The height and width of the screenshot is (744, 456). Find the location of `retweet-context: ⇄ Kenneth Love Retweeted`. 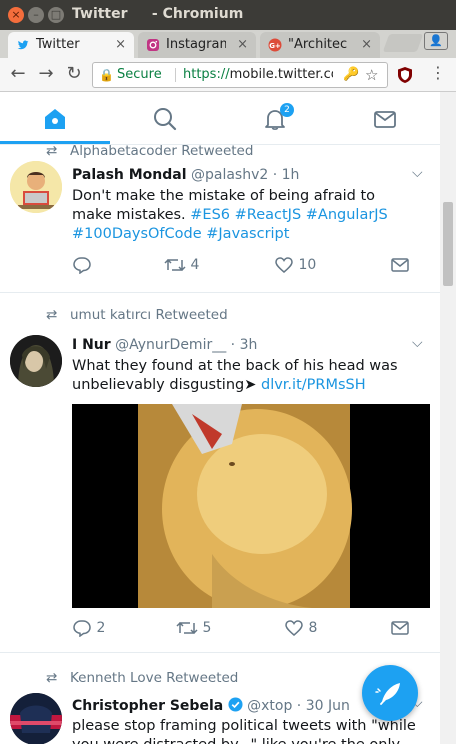

retweet-context: ⇄ Kenneth Love Retweeted is located at coordinates (142, 678).